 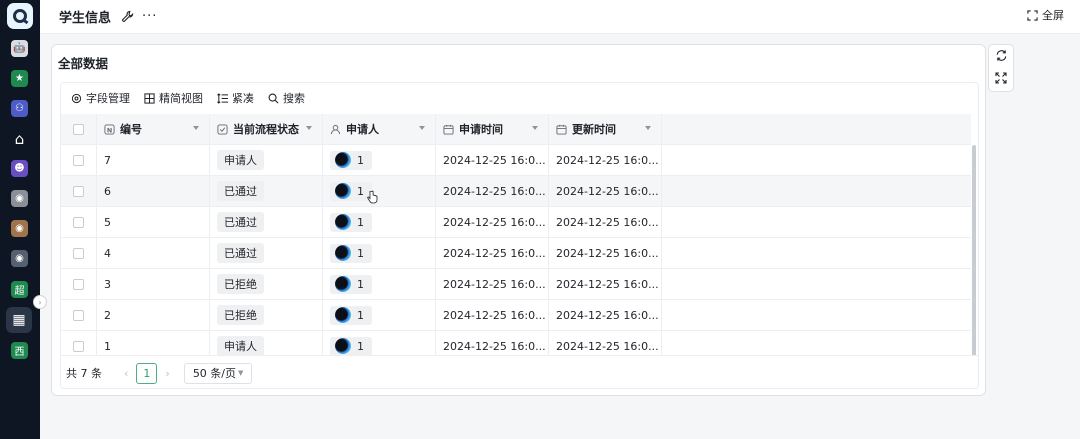 I want to click on cell-id: 4, so click(x=153, y=253).